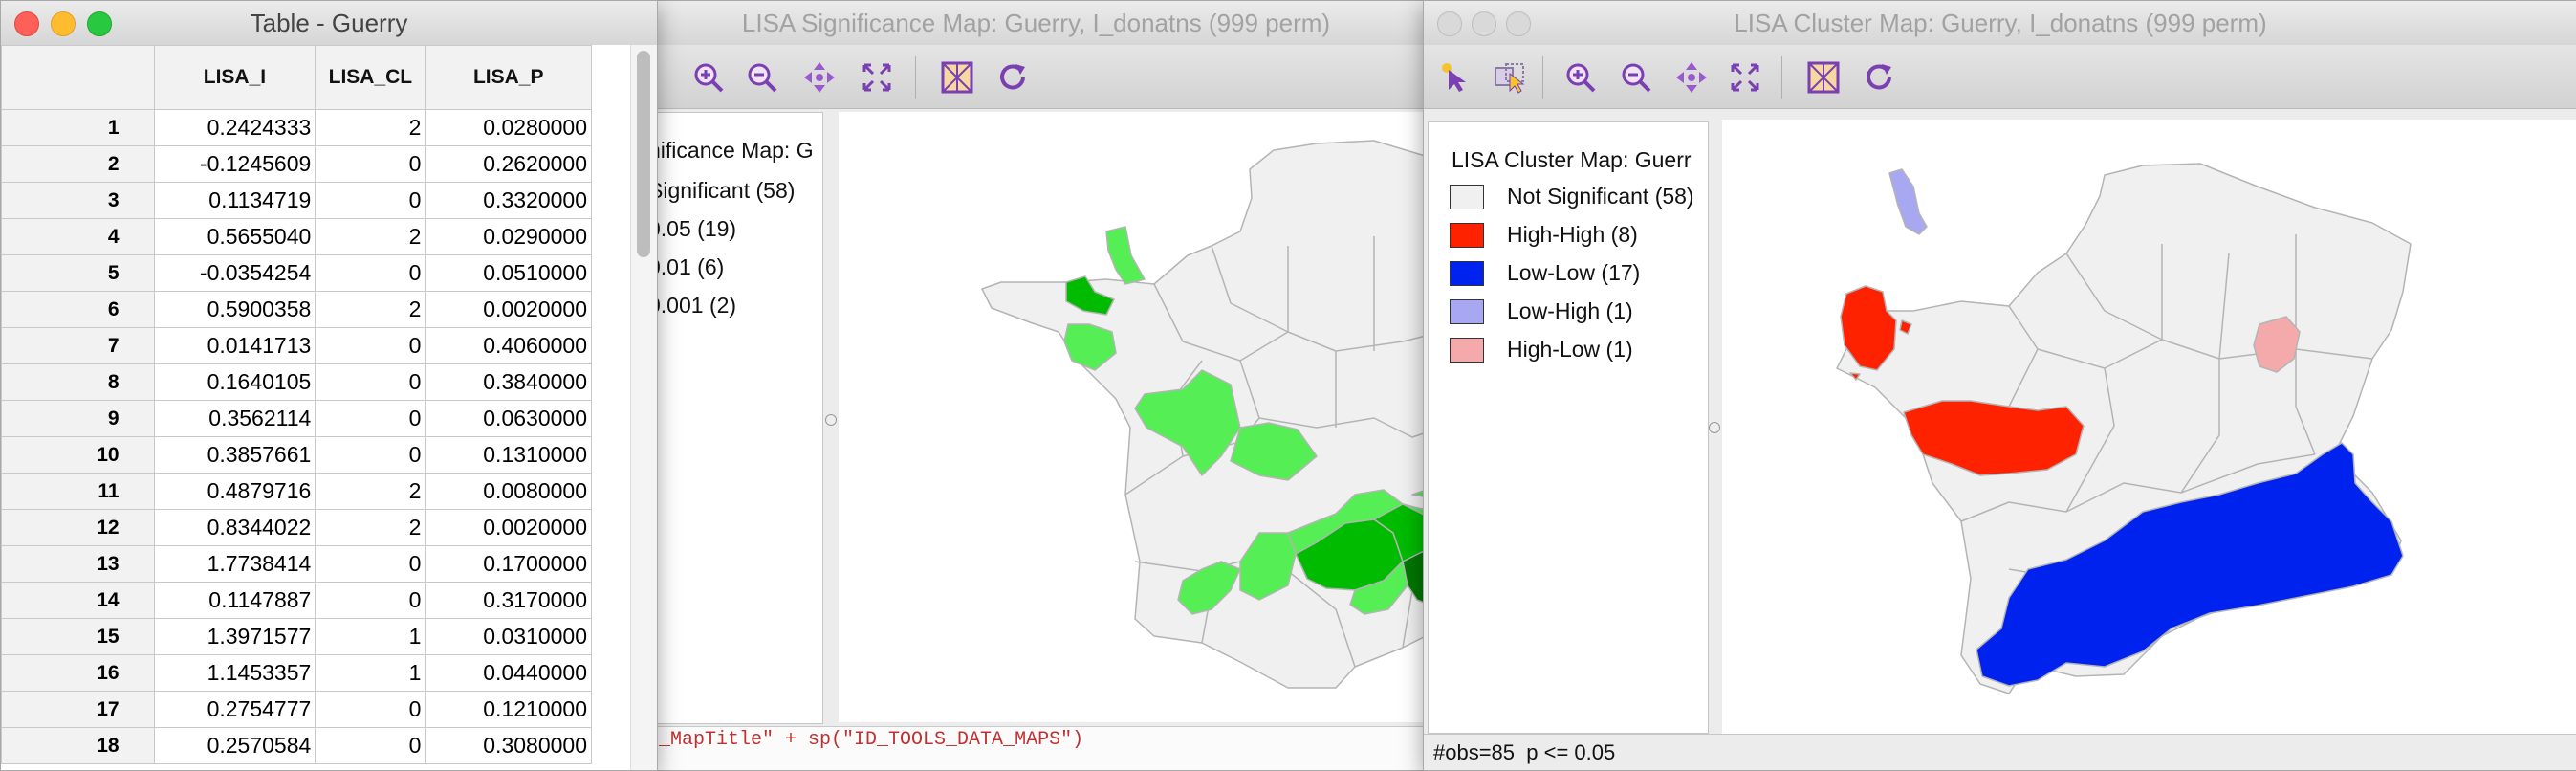 The image size is (2576, 771). Describe the element at coordinates (508, 673) in the screenshot. I see `cell-lisa-p: 0.0440000` at that location.